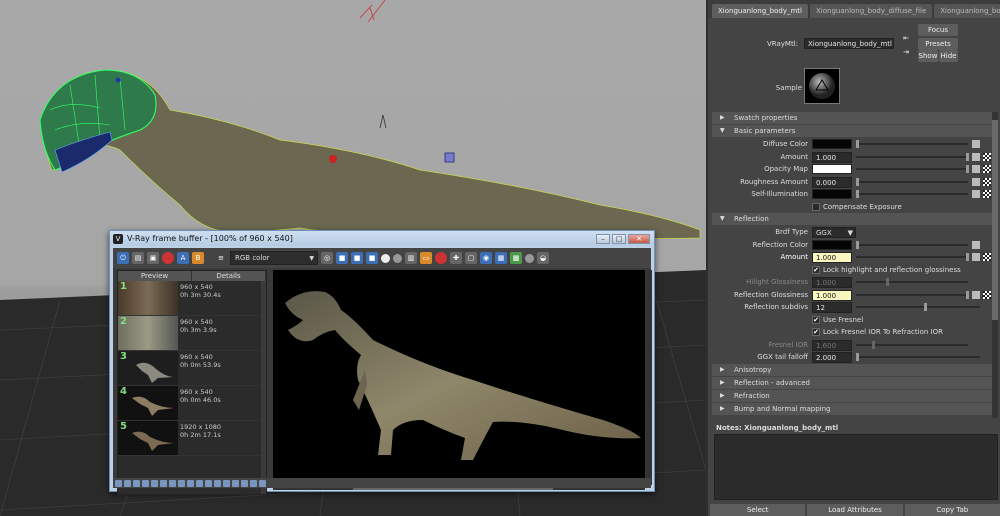  What do you see at coordinates (411, 258) in the screenshot?
I see `save-image-icon: ▥` at bounding box center [411, 258].